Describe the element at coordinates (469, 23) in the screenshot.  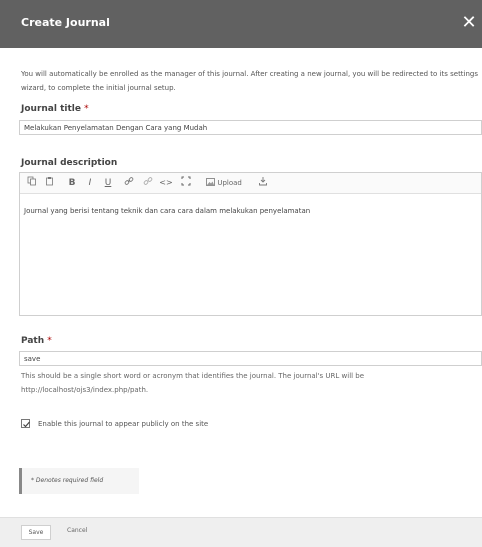
I see `close-icon: ✕` at that location.